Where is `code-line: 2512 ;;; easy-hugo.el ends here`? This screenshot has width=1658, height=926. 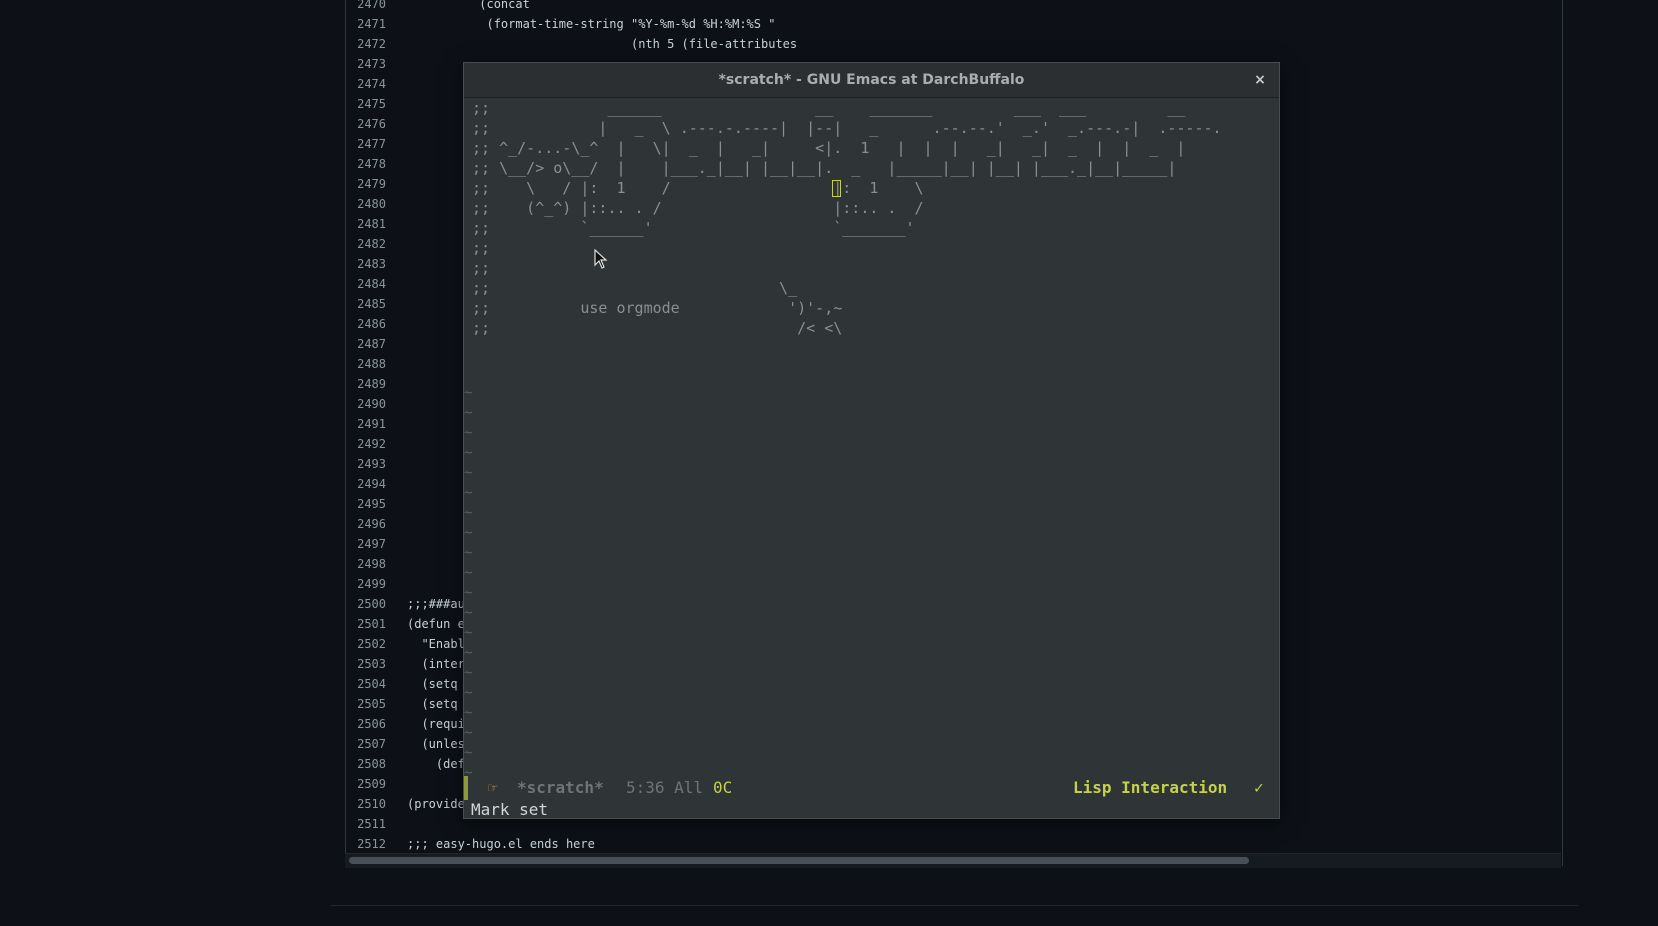
code-line: 2512 ;;; easy-hugo.el ends here is located at coordinates (954, 844).